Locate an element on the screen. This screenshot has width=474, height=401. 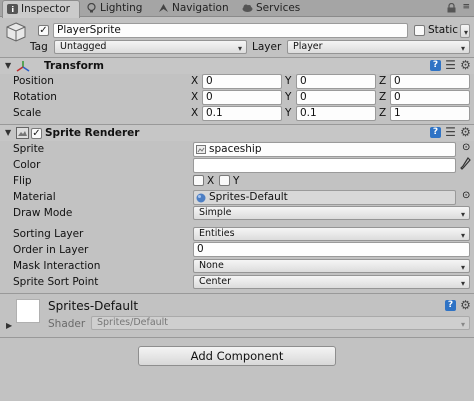
color-swatch is located at coordinates (324, 165).